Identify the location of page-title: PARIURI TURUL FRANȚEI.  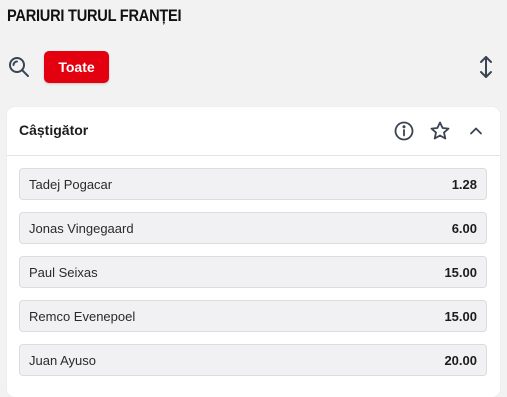
(94, 15).